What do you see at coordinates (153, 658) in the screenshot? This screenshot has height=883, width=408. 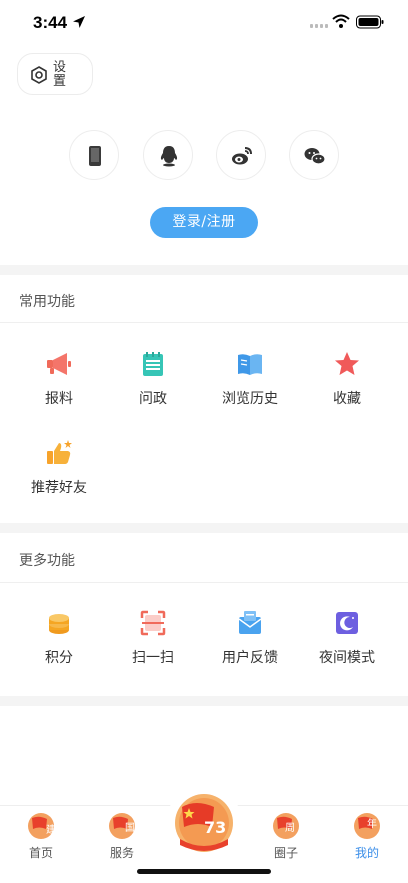 I see `scan-label: 扫一扫` at bounding box center [153, 658].